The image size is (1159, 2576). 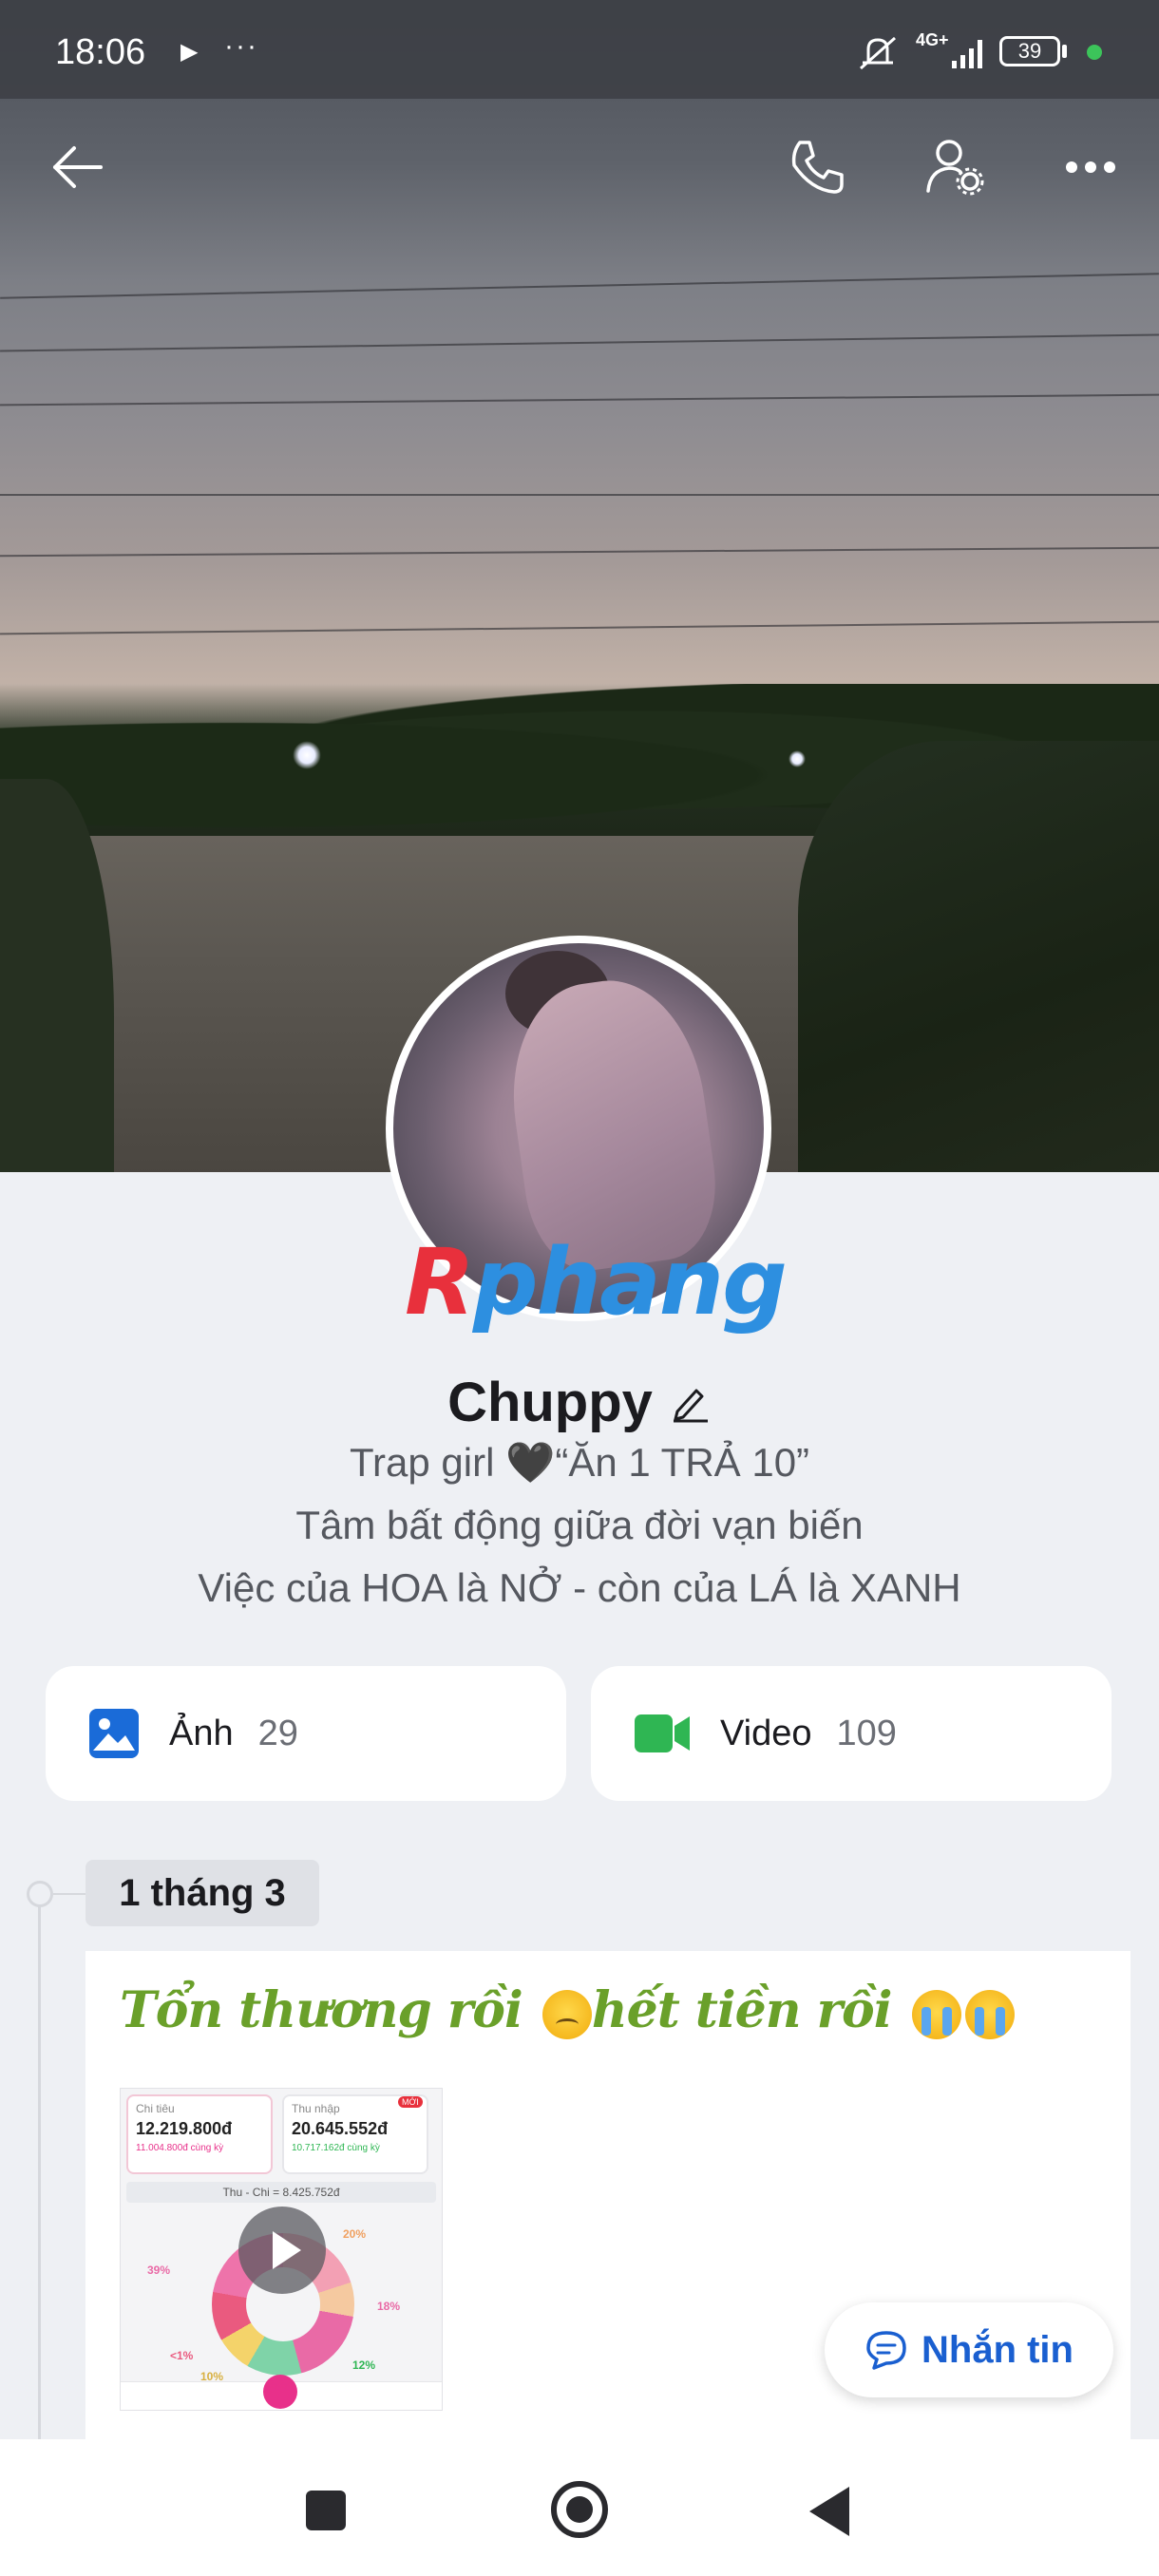 What do you see at coordinates (306, 1733) in the screenshot?
I see `photos-card: Ảnh 29` at bounding box center [306, 1733].